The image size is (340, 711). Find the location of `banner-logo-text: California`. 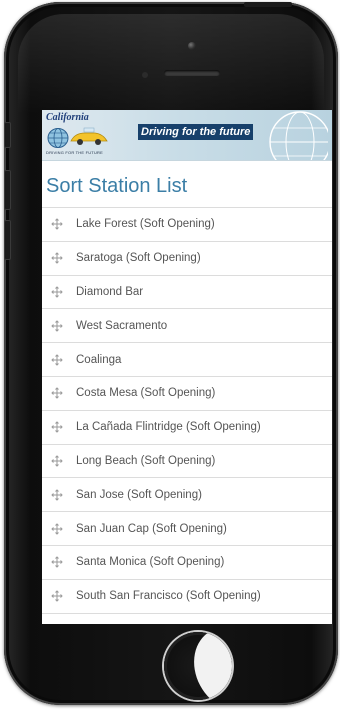

banner-logo-text: California is located at coordinates (67, 117).